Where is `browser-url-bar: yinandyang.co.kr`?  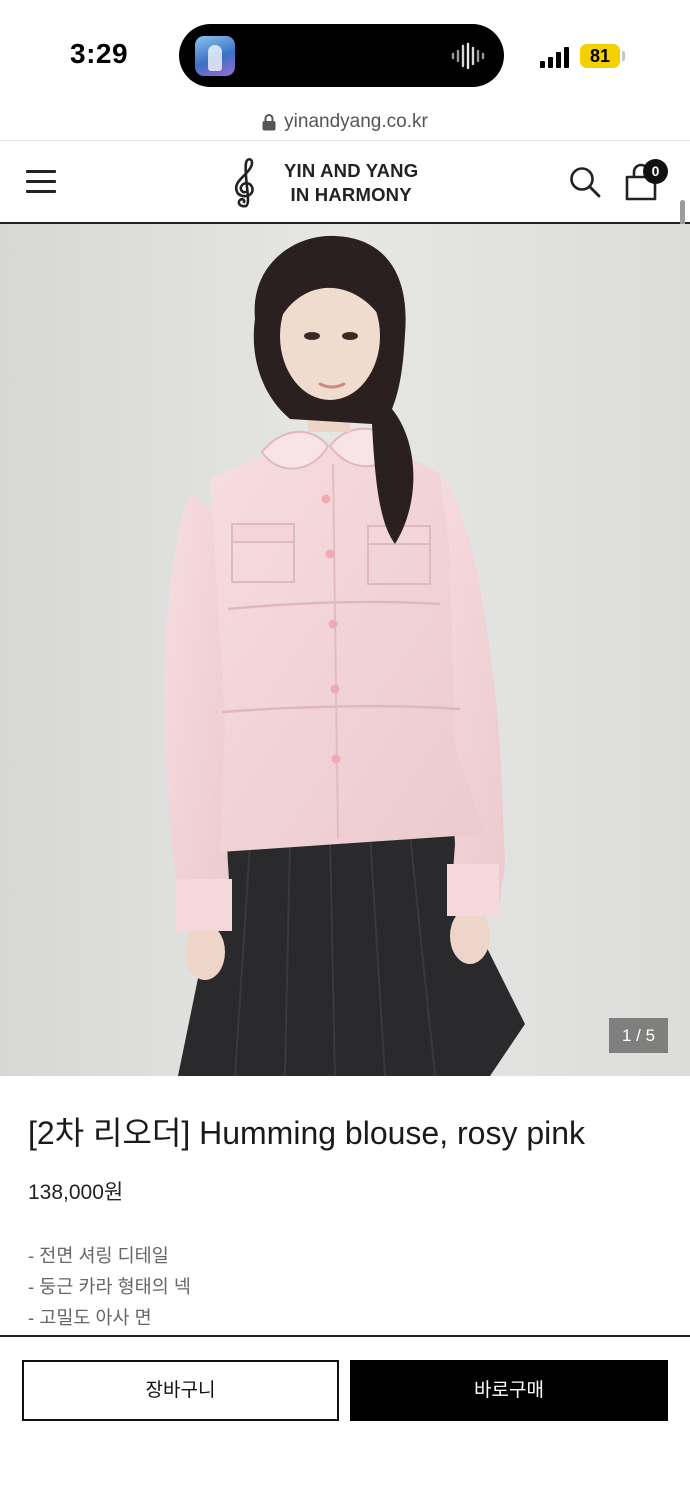 browser-url-bar: yinandyang.co.kr is located at coordinates (345, 122).